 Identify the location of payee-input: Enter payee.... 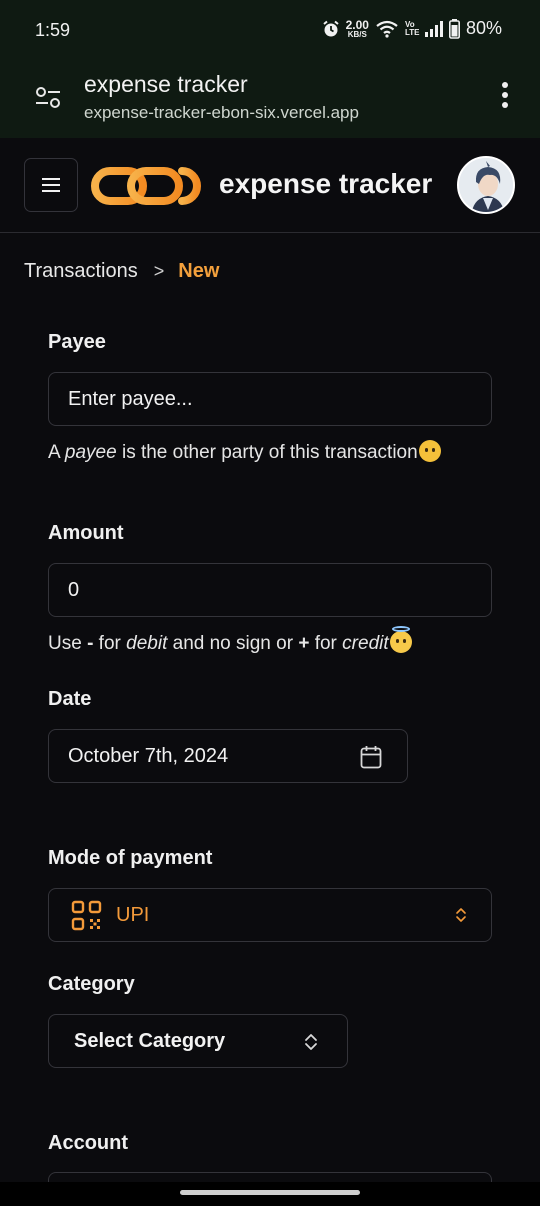
(270, 399).